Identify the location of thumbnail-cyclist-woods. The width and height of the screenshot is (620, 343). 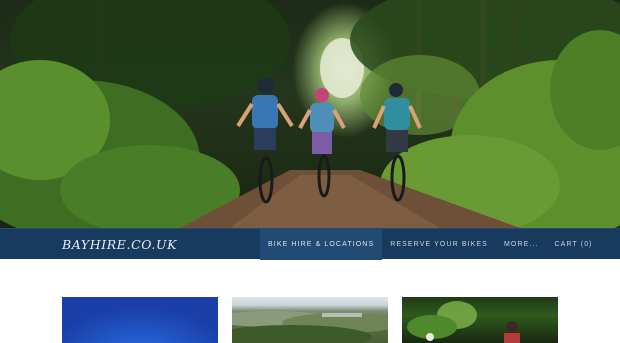
(480, 320).